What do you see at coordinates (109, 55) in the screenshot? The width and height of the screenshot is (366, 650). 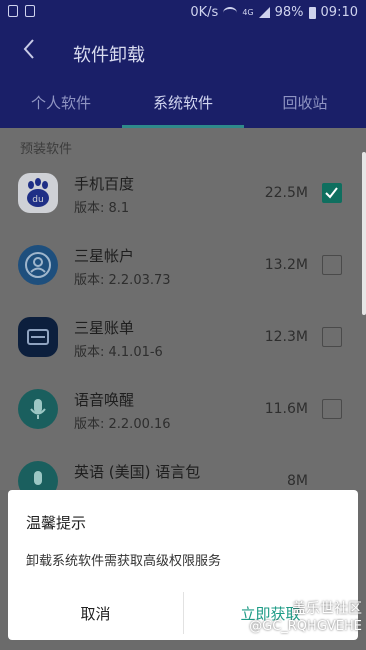 I see `page-title: 软件卸载` at bounding box center [109, 55].